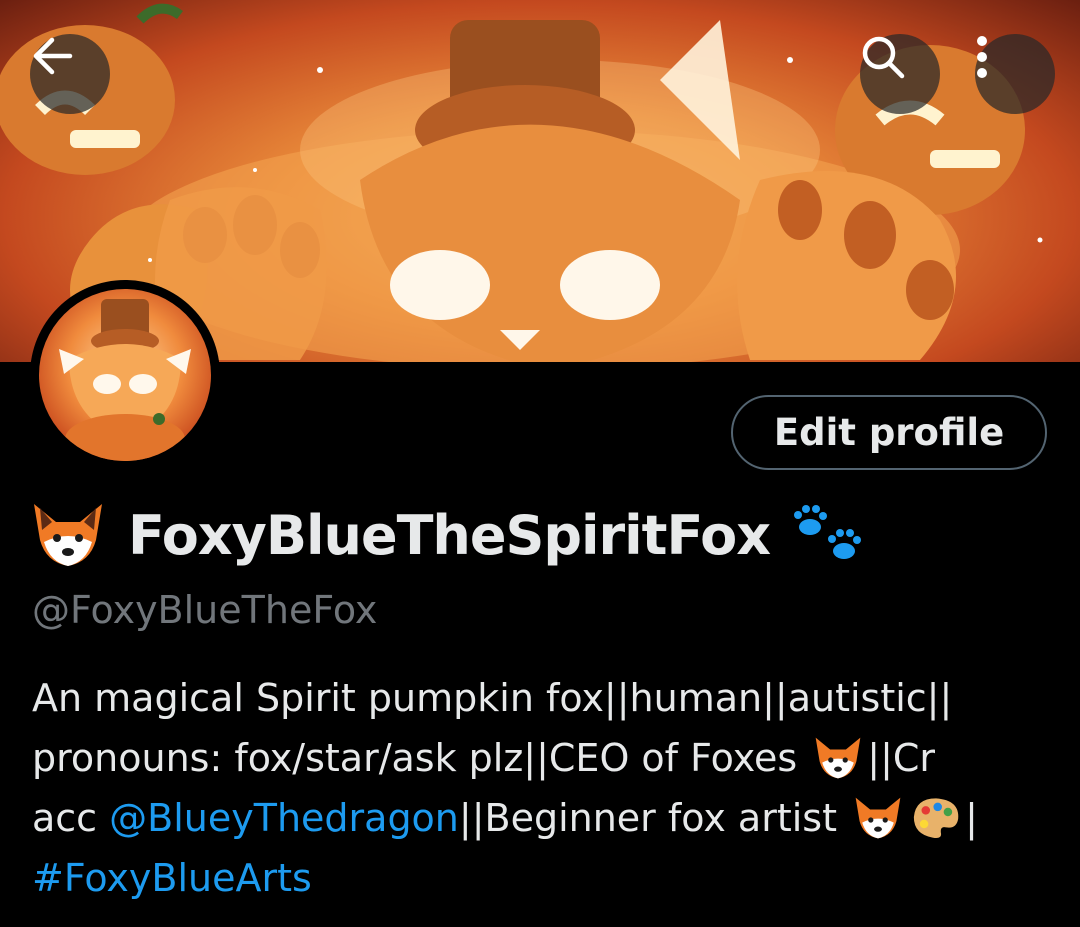 The width and height of the screenshot is (1080, 927). What do you see at coordinates (284, 818) in the screenshot?
I see `mention-link: @BlueyThedragon` at bounding box center [284, 818].